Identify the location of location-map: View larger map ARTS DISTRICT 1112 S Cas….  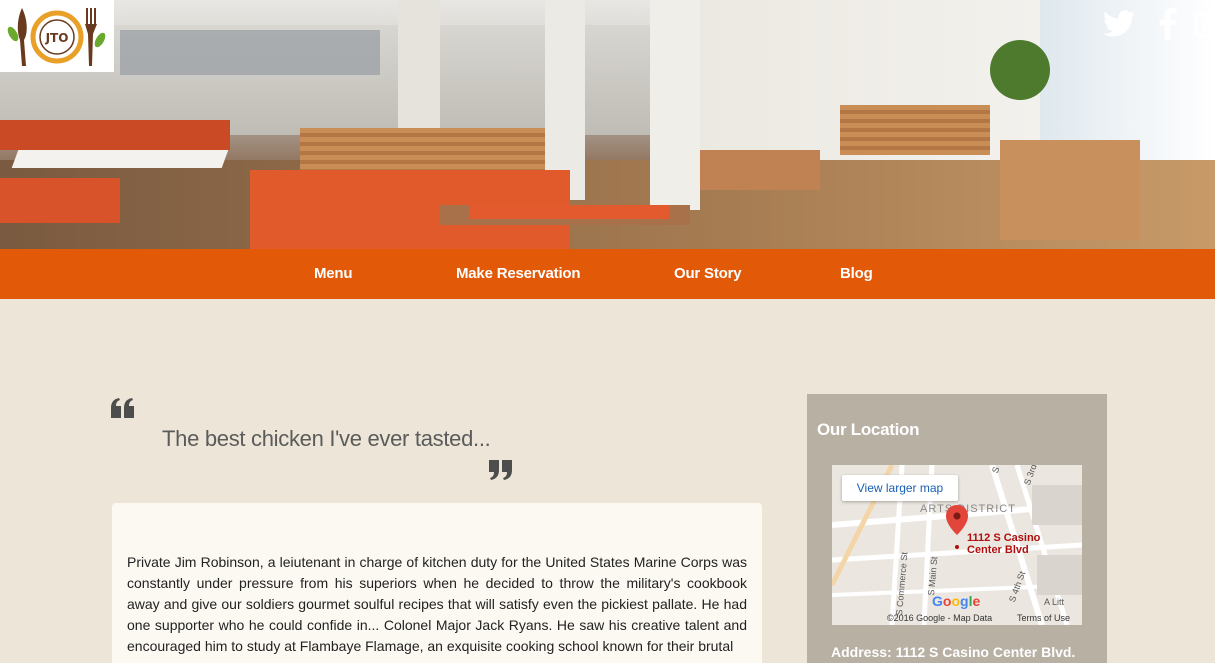
(957, 545).